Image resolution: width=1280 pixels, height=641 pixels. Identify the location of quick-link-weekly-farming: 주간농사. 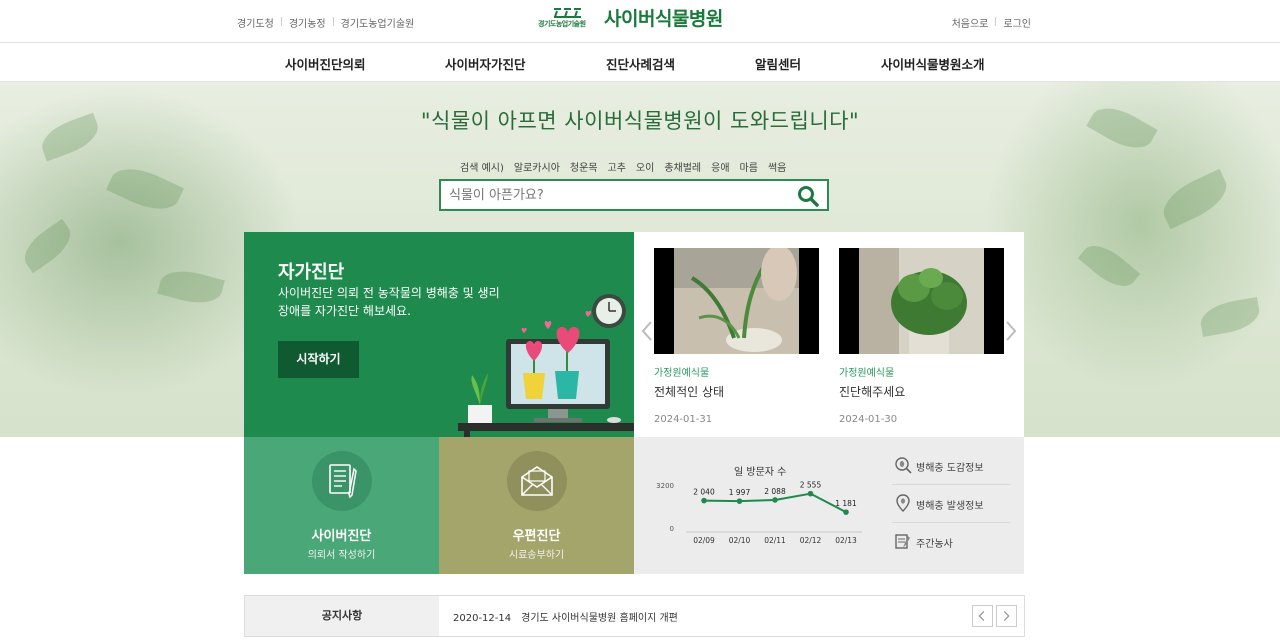
(951, 542).